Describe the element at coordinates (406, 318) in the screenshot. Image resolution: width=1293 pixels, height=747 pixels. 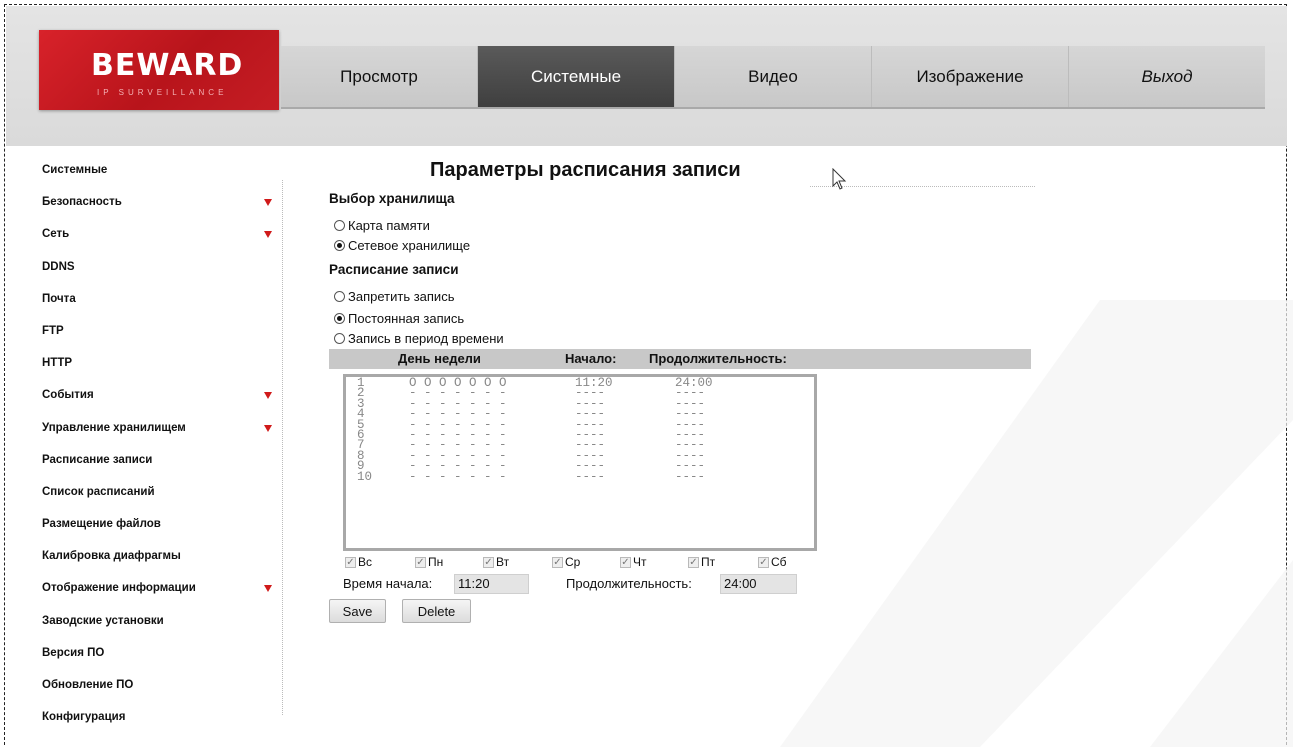
I see `radio-label: Постоянная запись` at that location.